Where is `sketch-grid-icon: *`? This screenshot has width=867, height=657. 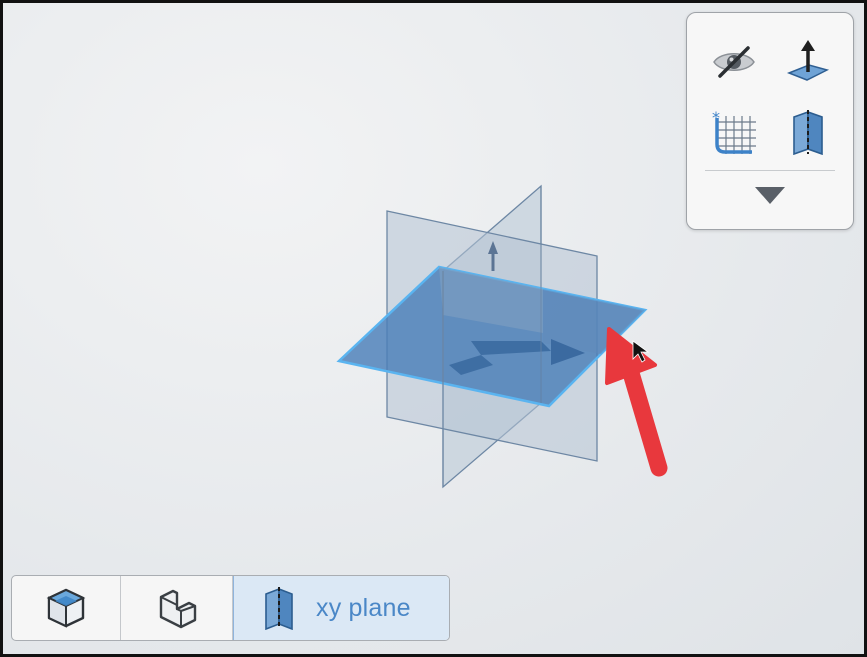 sketch-grid-icon: * is located at coordinates (734, 131).